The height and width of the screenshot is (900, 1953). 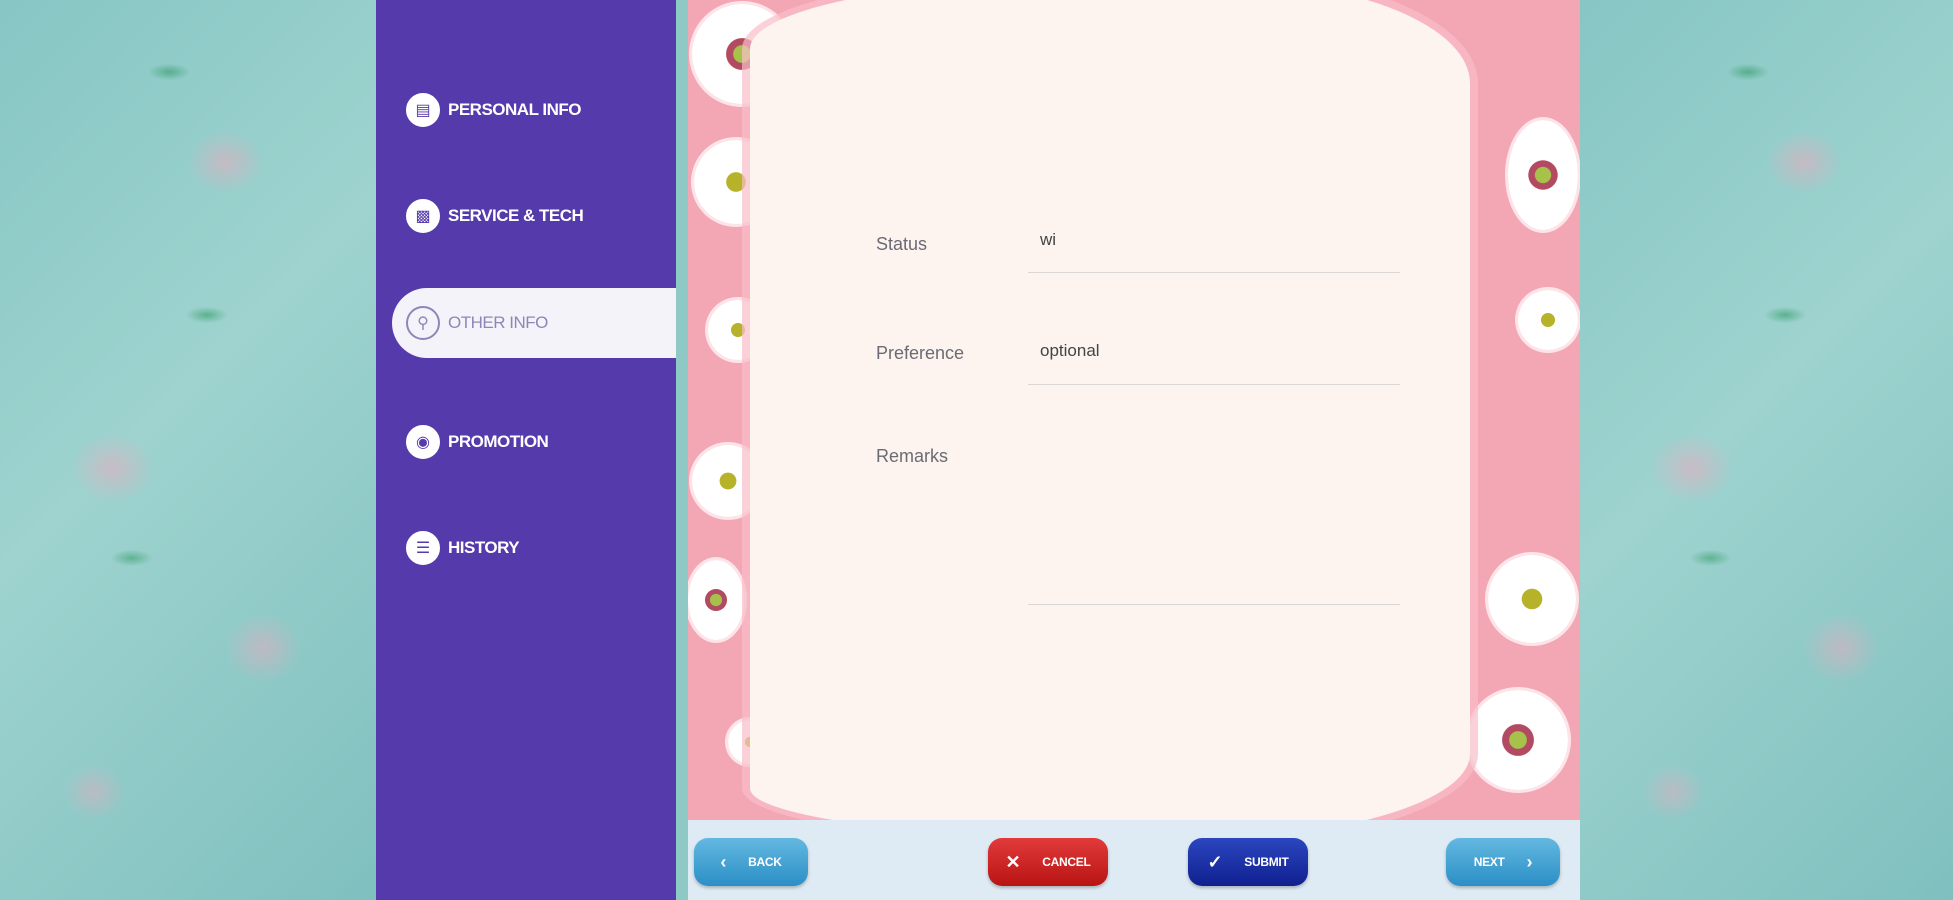 What do you see at coordinates (1489, 862) in the screenshot?
I see `next-button-label: NEXT` at bounding box center [1489, 862].